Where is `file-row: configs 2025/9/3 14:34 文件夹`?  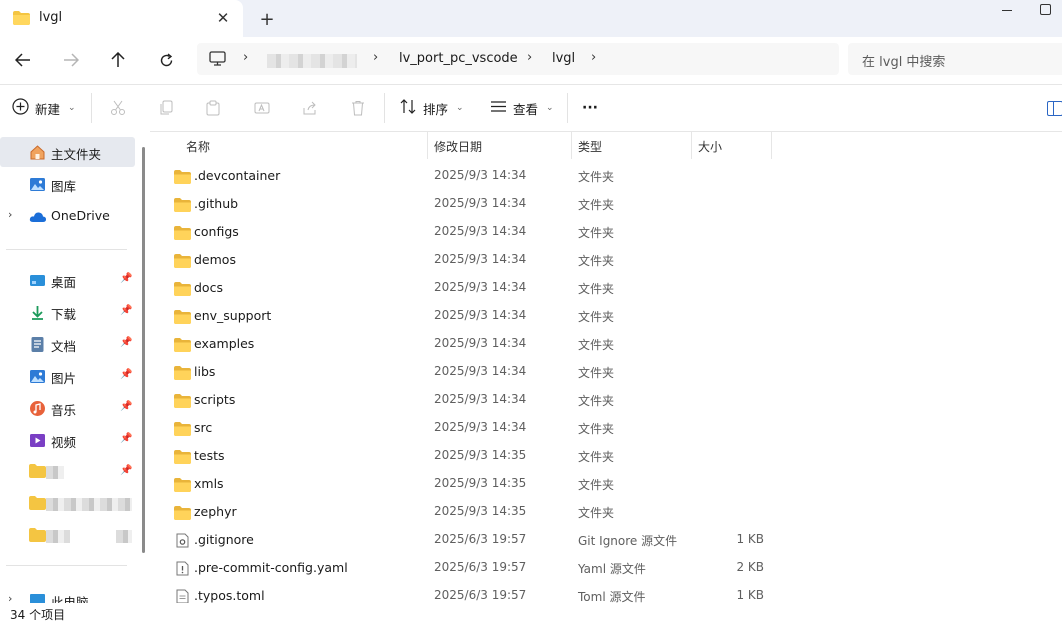 file-row: configs 2025/9/3 14:34 文件夹 is located at coordinates (606, 232).